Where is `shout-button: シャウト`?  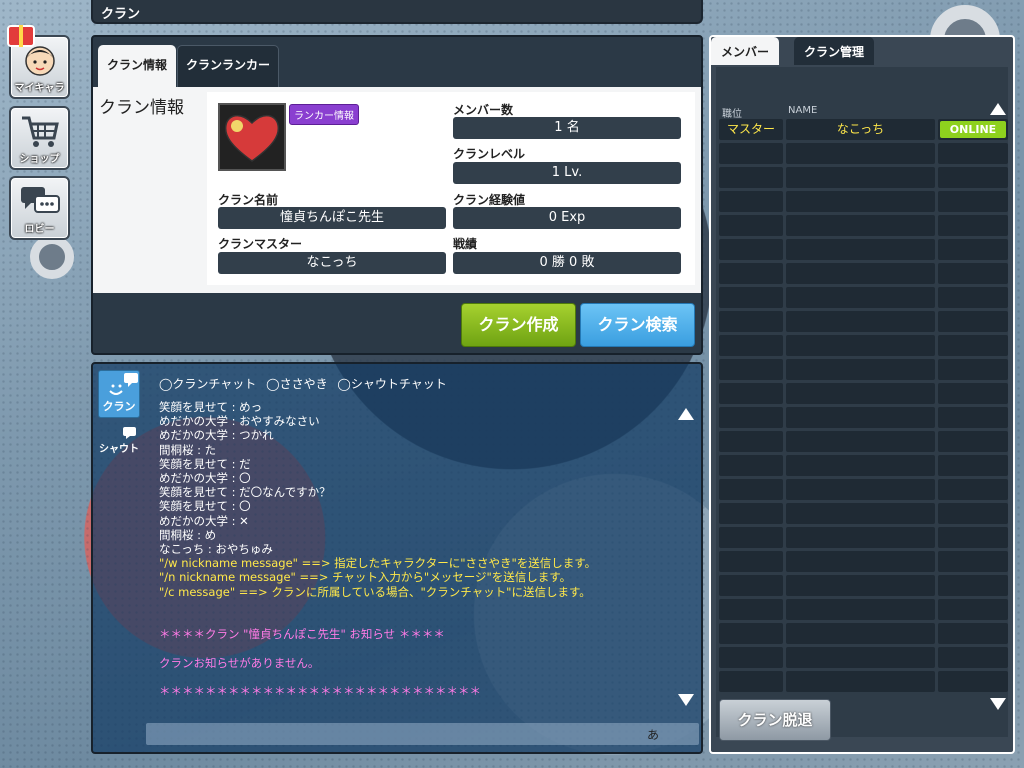 shout-button: シャウト is located at coordinates (119, 447).